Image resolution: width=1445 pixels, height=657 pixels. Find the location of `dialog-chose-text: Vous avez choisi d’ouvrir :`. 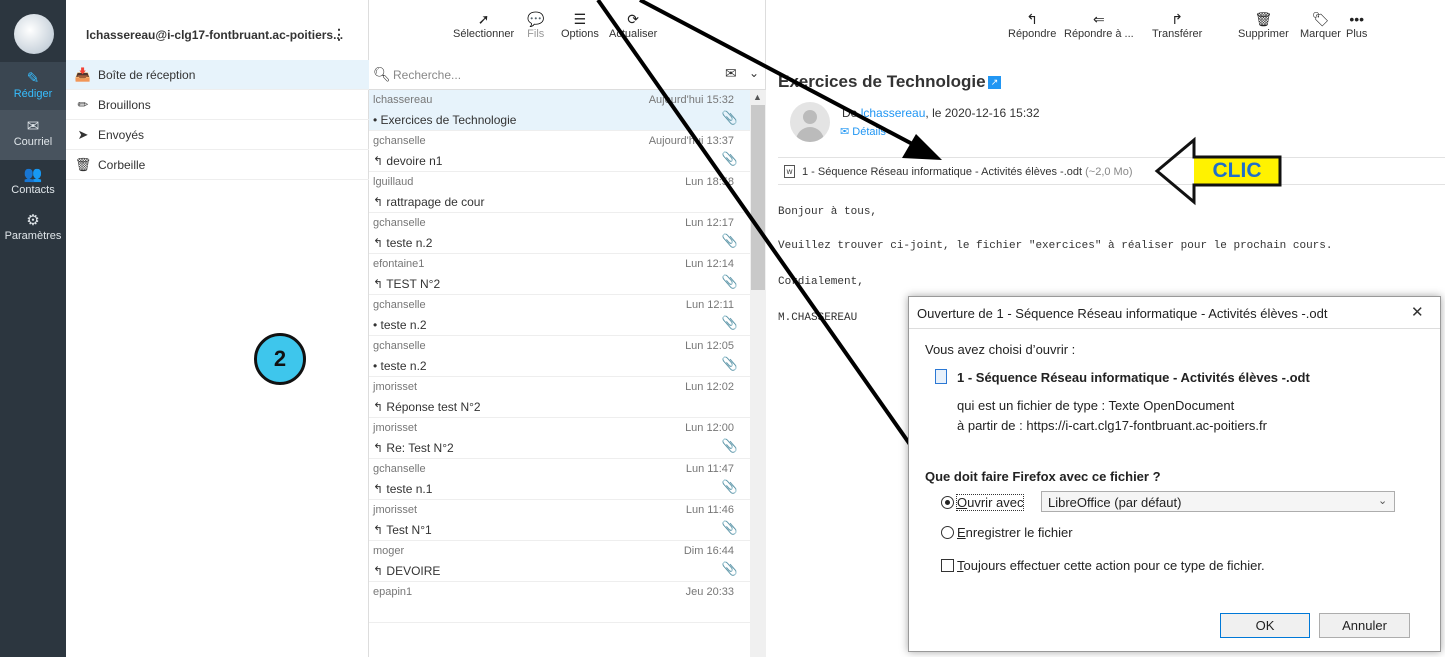

dialog-chose-text: Vous avez choisi d’ouvrir : is located at coordinates (1000, 349).